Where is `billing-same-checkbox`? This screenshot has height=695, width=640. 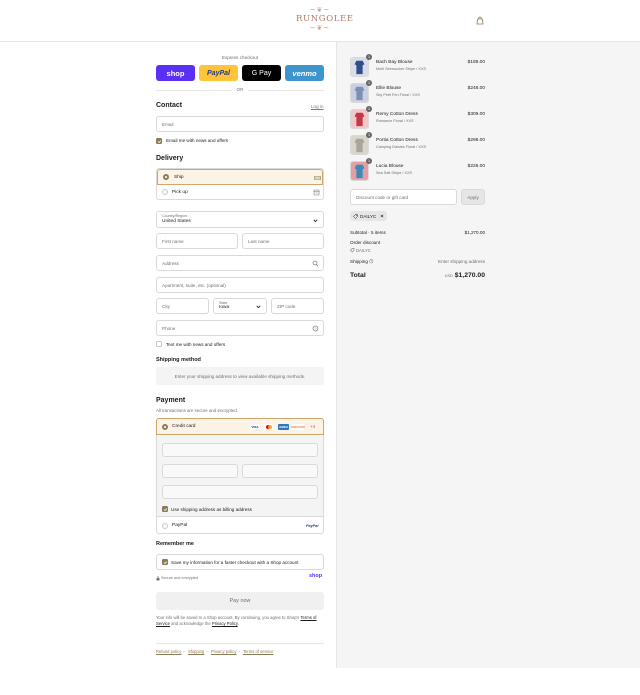 billing-same-checkbox is located at coordinates (165, 509).